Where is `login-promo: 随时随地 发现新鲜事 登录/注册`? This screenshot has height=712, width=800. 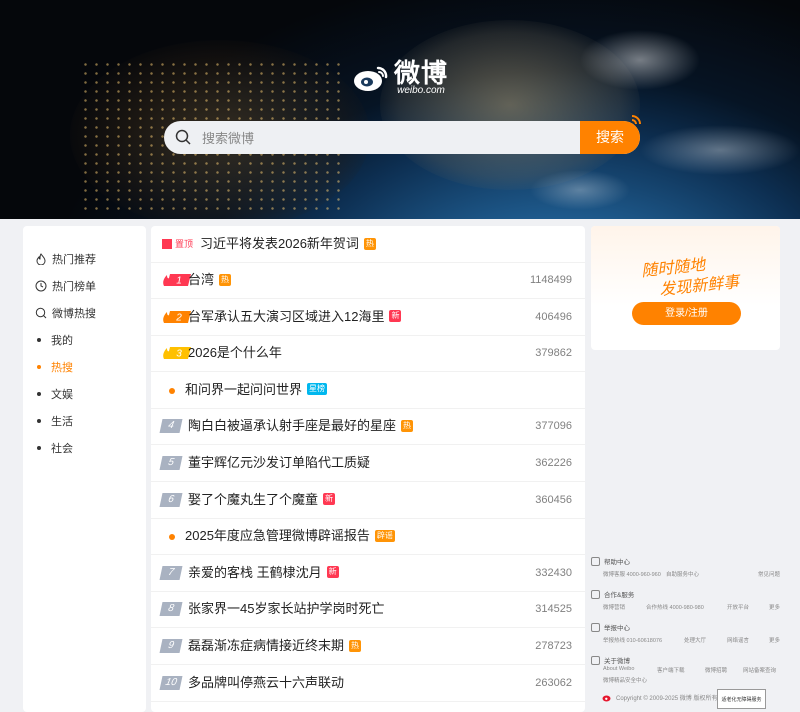 login-promo: 随时随地 发现新鲜事 登录/注册 is located at coordinates (685, 288).